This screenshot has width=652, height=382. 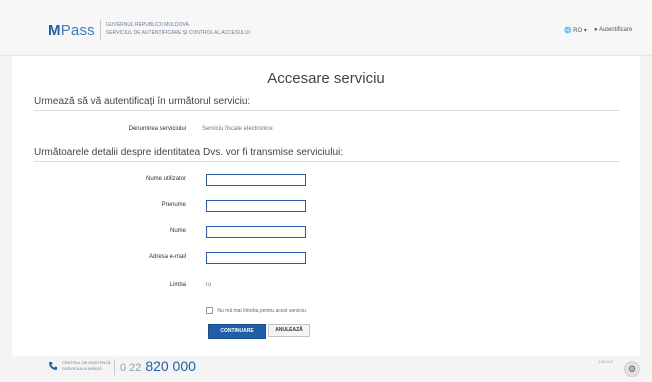 I want to click on gear-icon: ⚙, so click(x=632, y=369).